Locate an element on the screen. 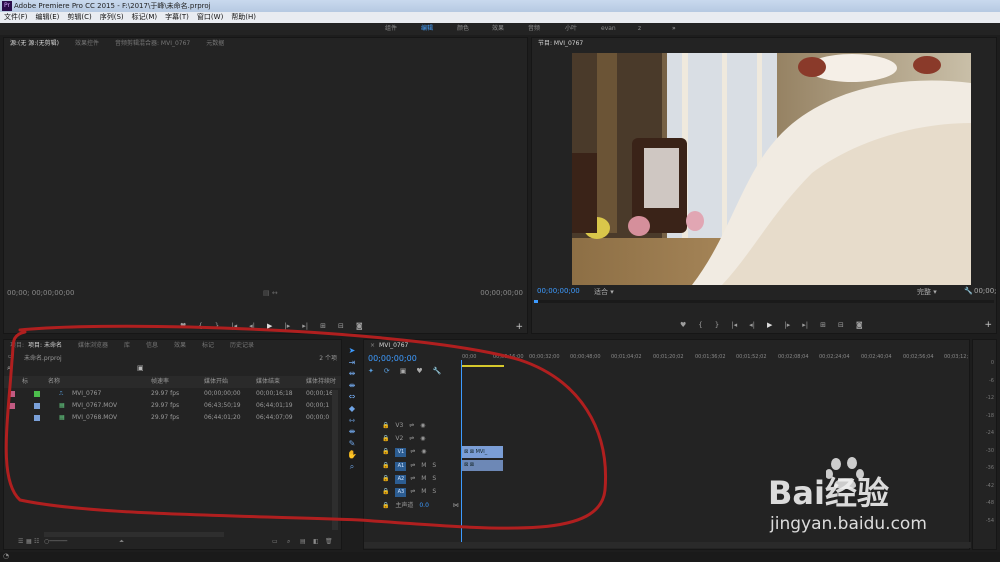 Image resolution: width=1000 pixels, height=562 pixels. watermark-url: jingyan.baidu.com is located at coordinates (848, 524).